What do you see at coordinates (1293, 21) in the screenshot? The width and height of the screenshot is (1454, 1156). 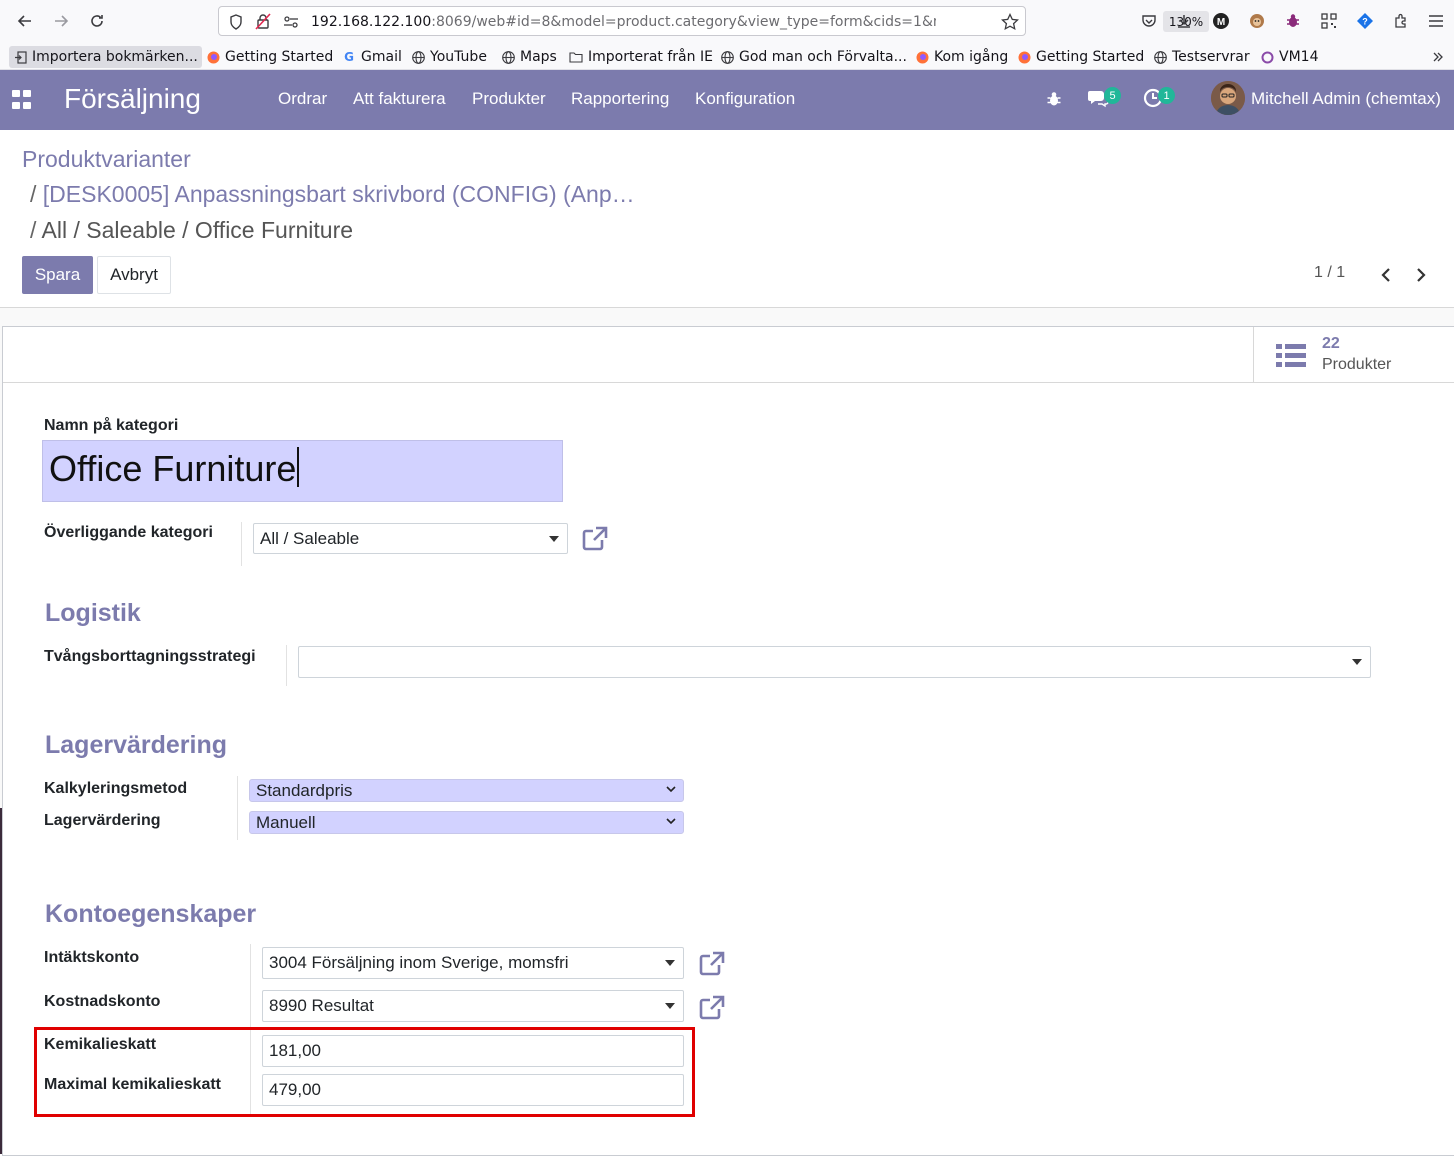 I see `extension-bug-icon` at bounding box center [1293, 21].